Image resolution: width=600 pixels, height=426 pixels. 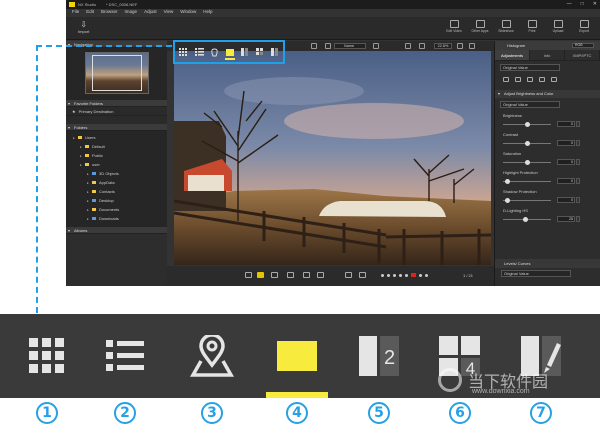 I want to click on compare-icon, so click(x=274, y=275).